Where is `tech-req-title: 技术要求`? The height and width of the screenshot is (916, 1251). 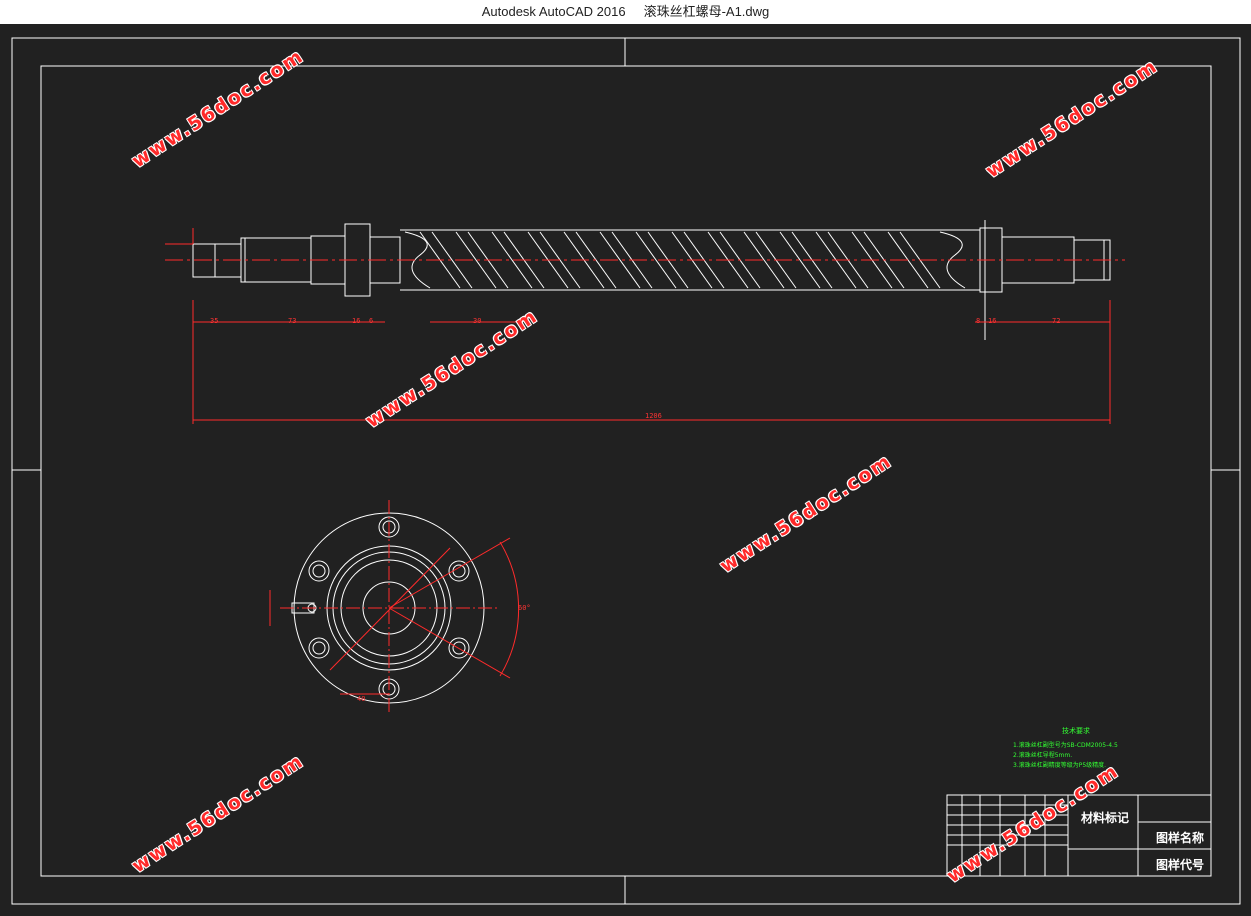
tech-req-title: 技术要求 is located at coordinates (1076, 731).